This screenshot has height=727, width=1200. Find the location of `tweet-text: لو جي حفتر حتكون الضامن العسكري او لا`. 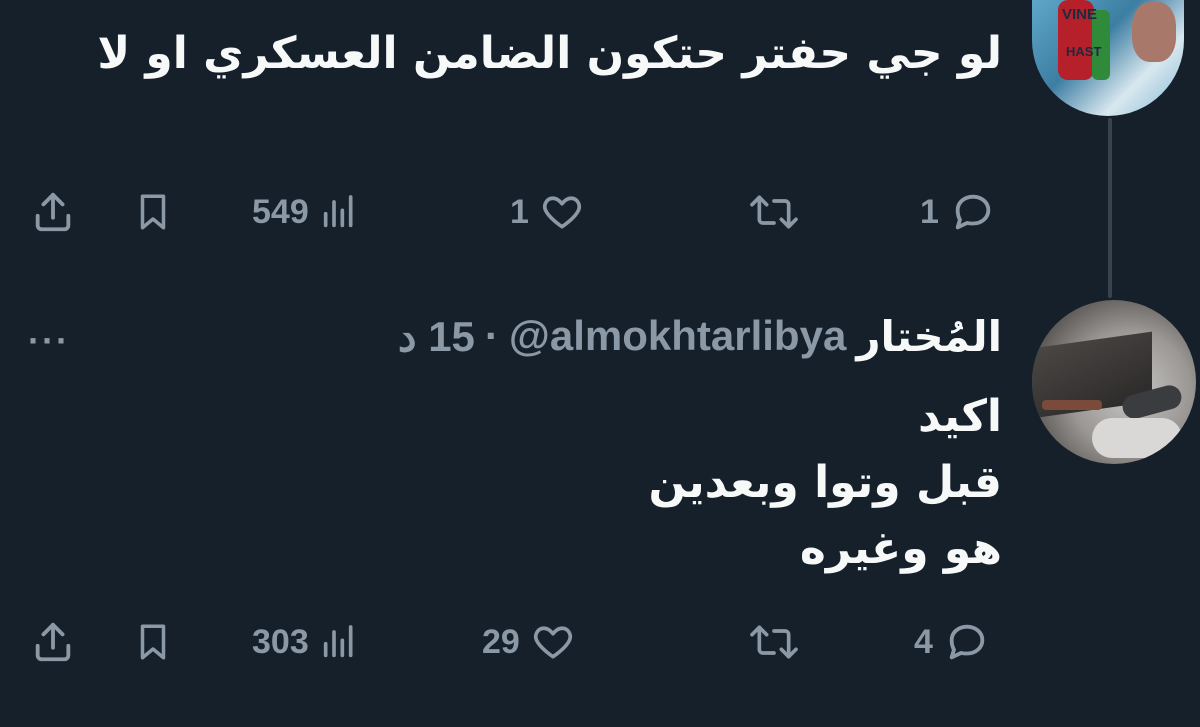

tweet-text: لو جي حفتر حتكون الضامن العسكري او لا is located at coordinates (549, 53).